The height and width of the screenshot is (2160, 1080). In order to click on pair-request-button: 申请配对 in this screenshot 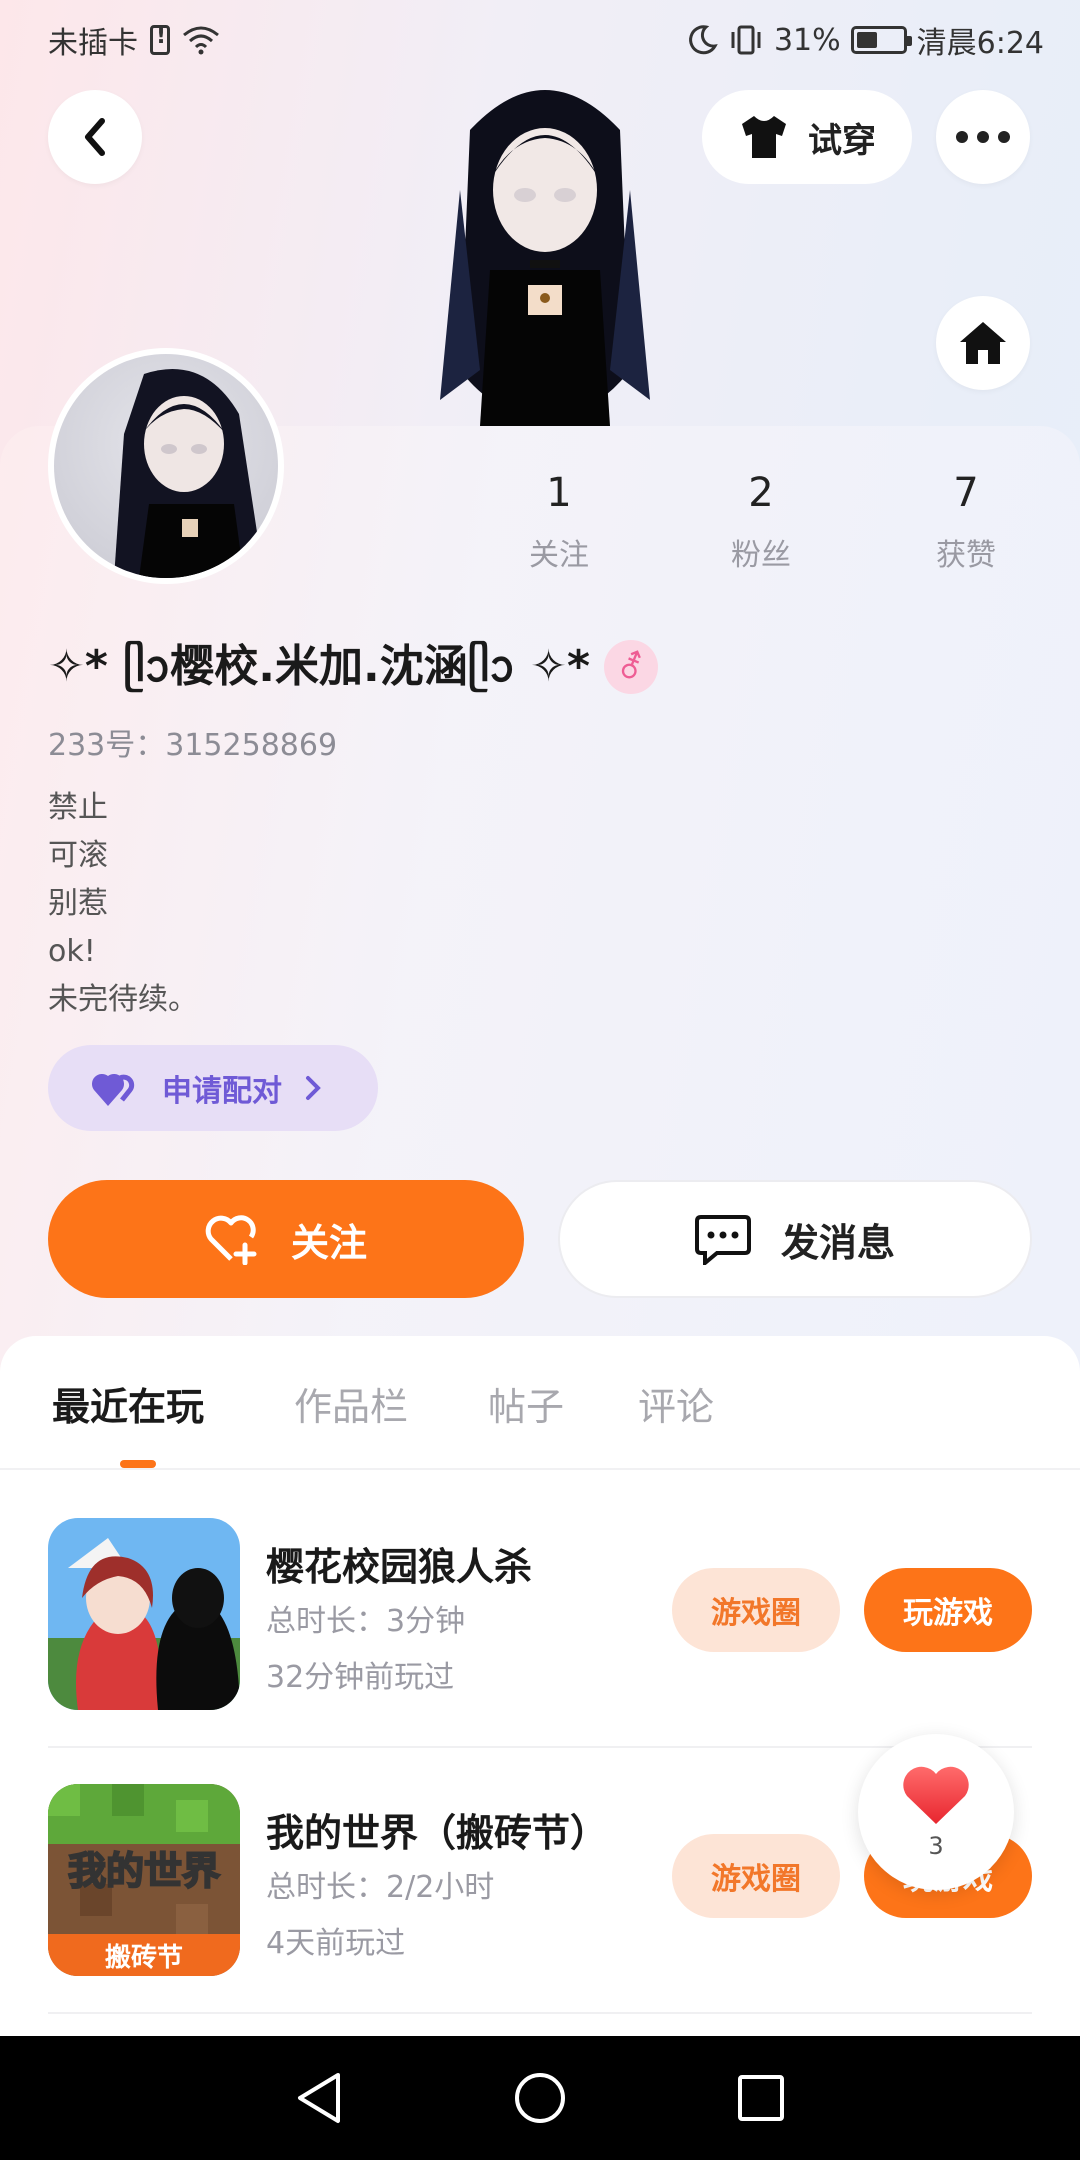, I will do `click(213, 1088)`.